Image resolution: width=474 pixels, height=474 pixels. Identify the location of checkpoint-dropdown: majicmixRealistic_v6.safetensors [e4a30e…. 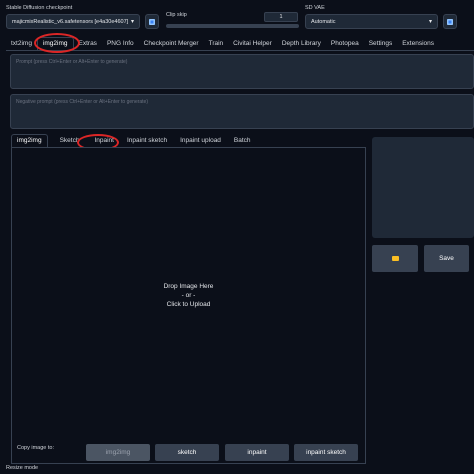
(73, 21).